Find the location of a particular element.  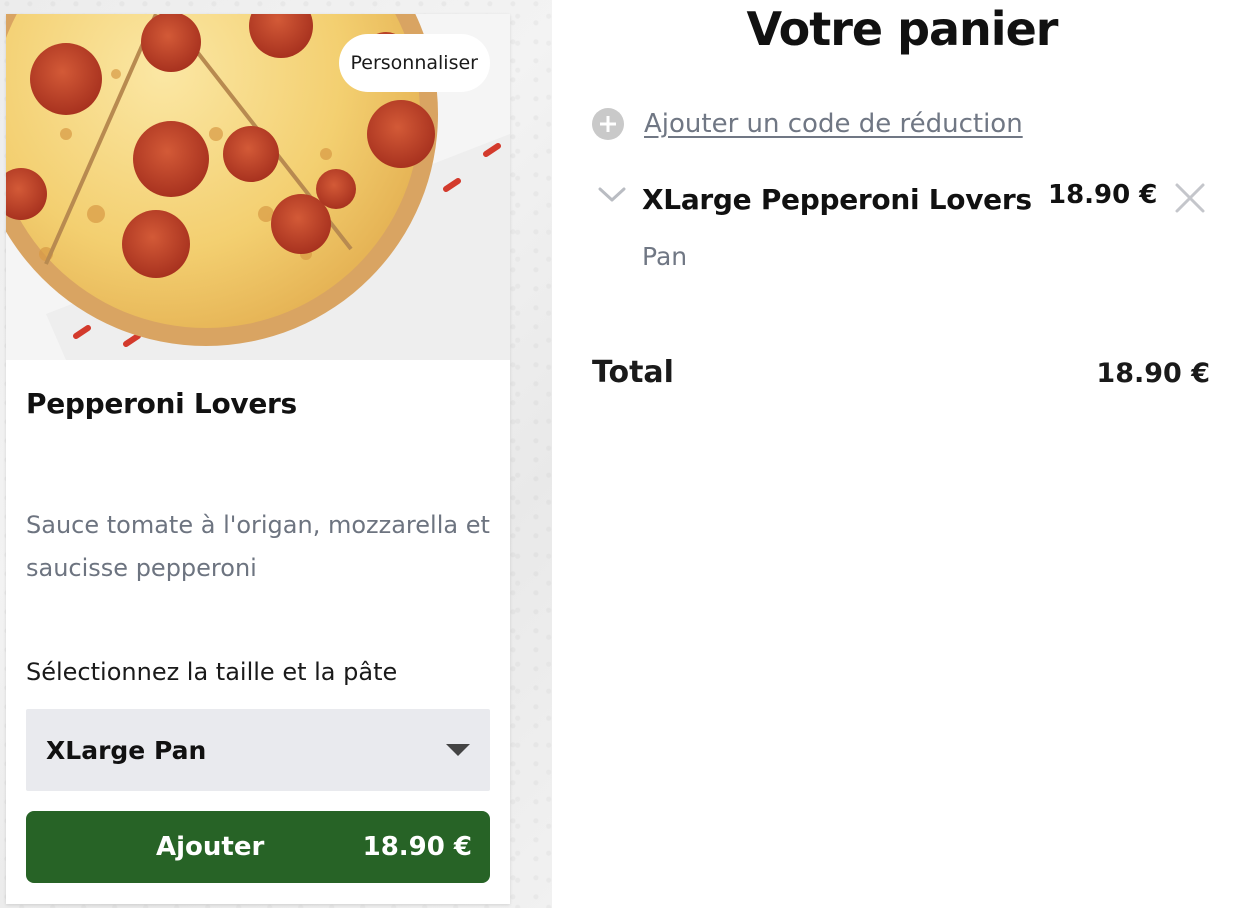

plus-circle-icon is located at coordinates (608, 124).